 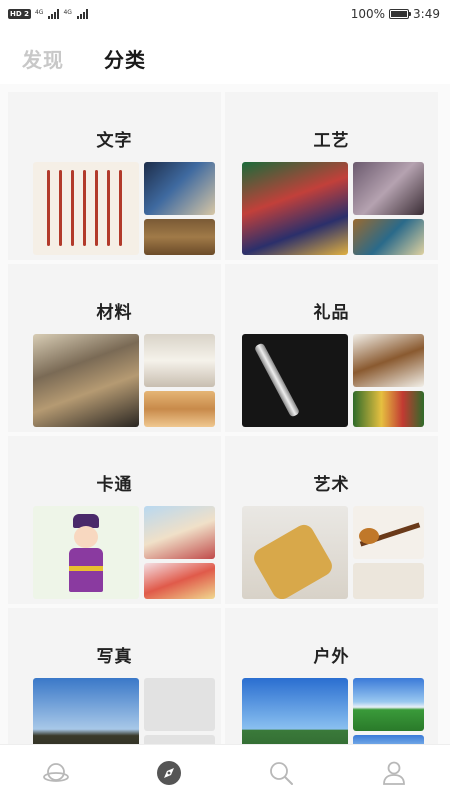 I want to click on category-card-material: 材料, so click(x=114, y=348).